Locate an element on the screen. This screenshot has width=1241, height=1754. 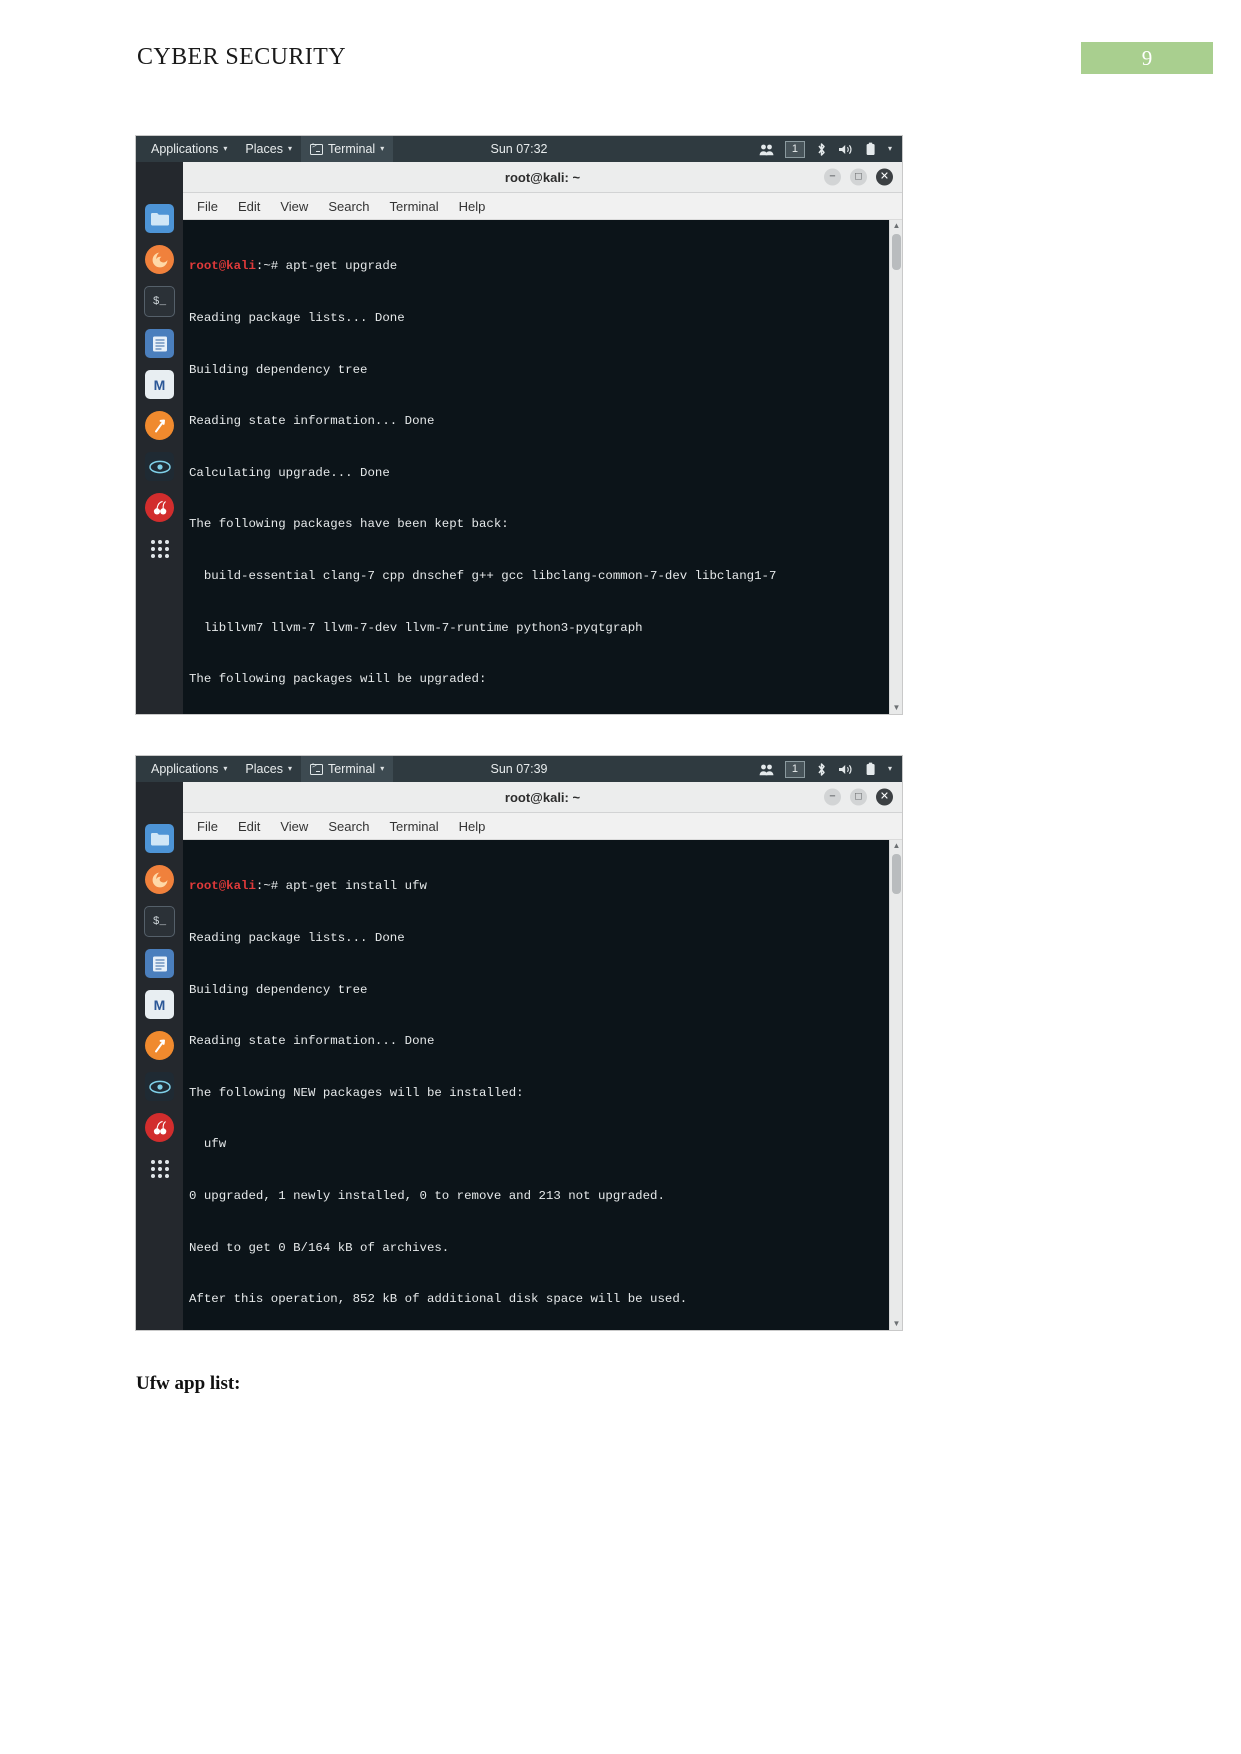
panel-applications-label-1: Applications is located at coordinates (185, 149).